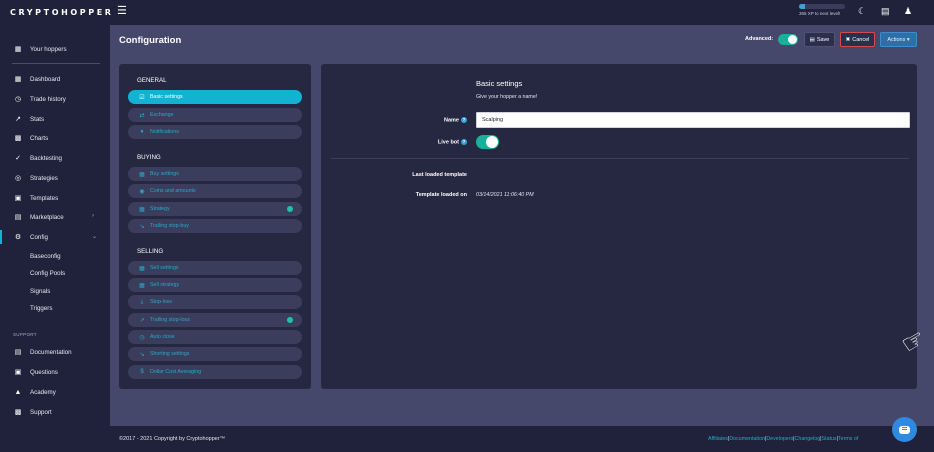 The width and height of the screenshot is (934, 452). What do you see at coordinates (150, 40) in the screenshot?
I see `page-title: Configuration` at bounding box center [150, 40].